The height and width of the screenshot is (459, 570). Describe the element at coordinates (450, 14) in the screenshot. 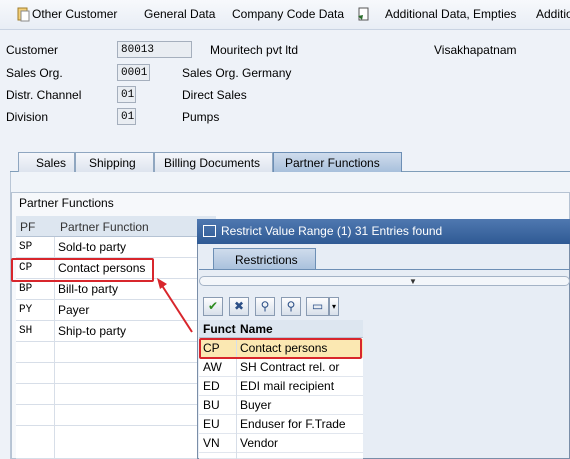

I see `additional-data-empties-button: Additional Data, Empties` at that location.